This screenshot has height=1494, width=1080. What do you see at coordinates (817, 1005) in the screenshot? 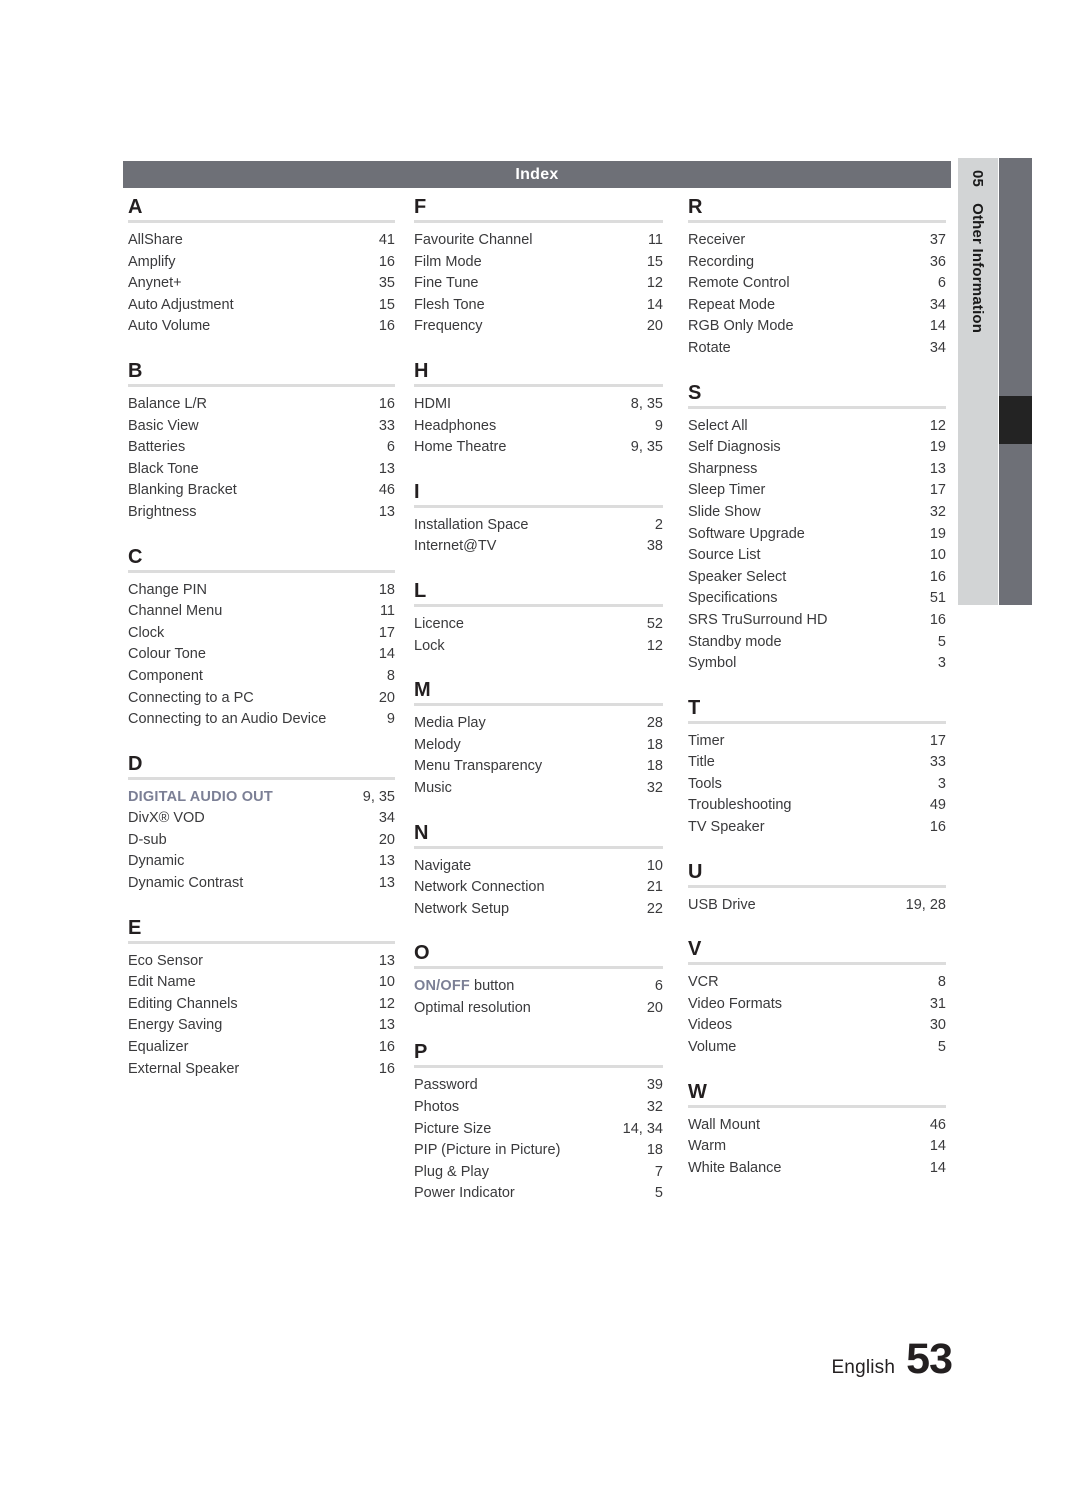
I see `index-entry: Video Formats 31` at bounding box center [817, 1005].